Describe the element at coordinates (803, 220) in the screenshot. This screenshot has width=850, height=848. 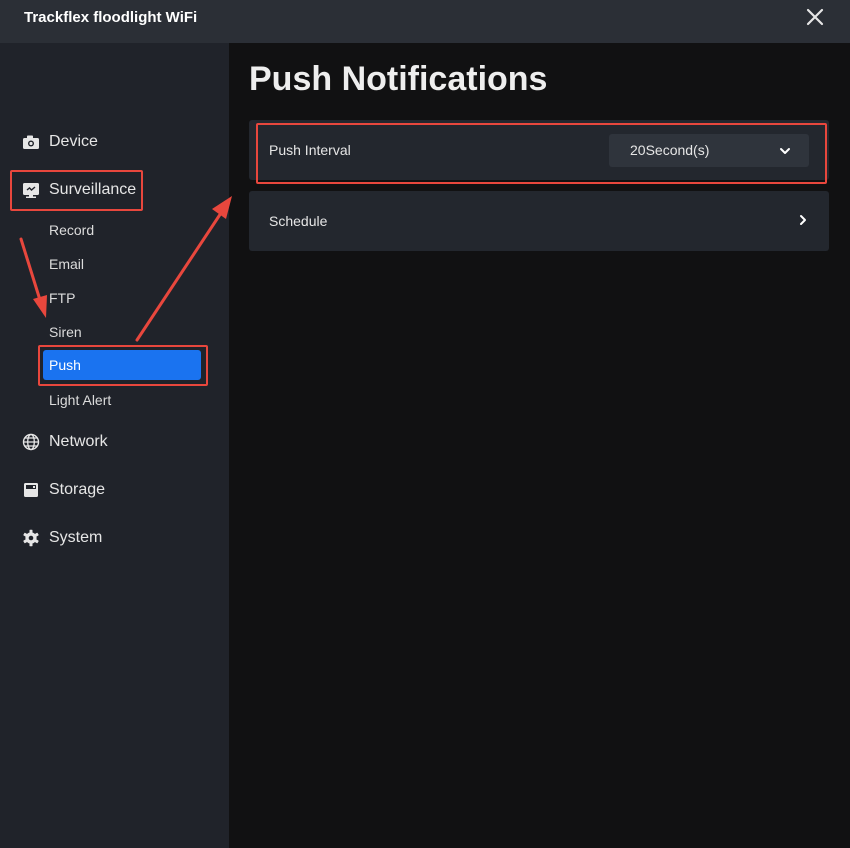
I see `chevron-right-icon` at that location.